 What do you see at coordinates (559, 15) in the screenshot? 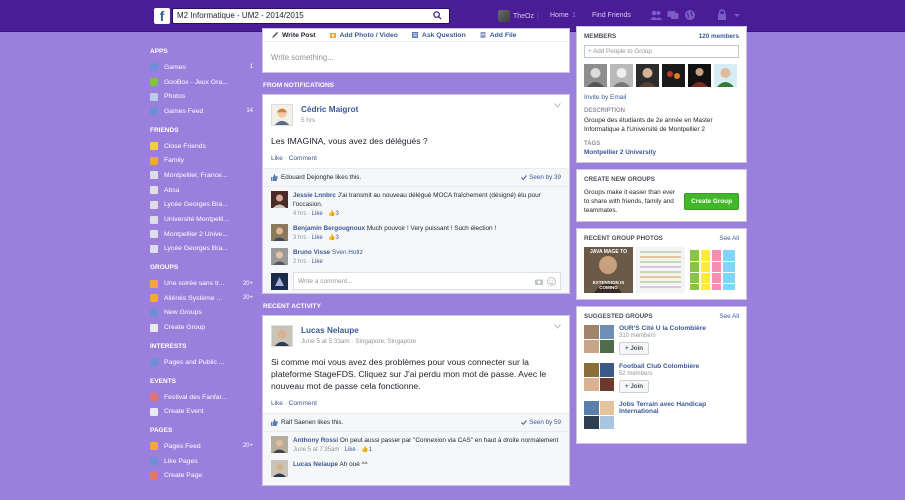
I see `home-link: Home` at bounding box center [559, 15].